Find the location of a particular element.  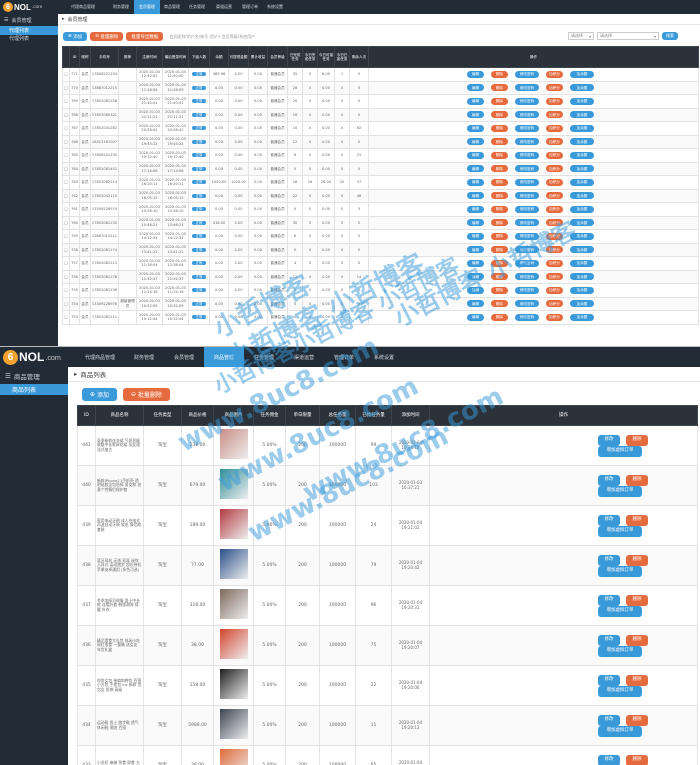

sidebar-item-agent-list-active: 代理列表 is located at coordinates (29, 30).